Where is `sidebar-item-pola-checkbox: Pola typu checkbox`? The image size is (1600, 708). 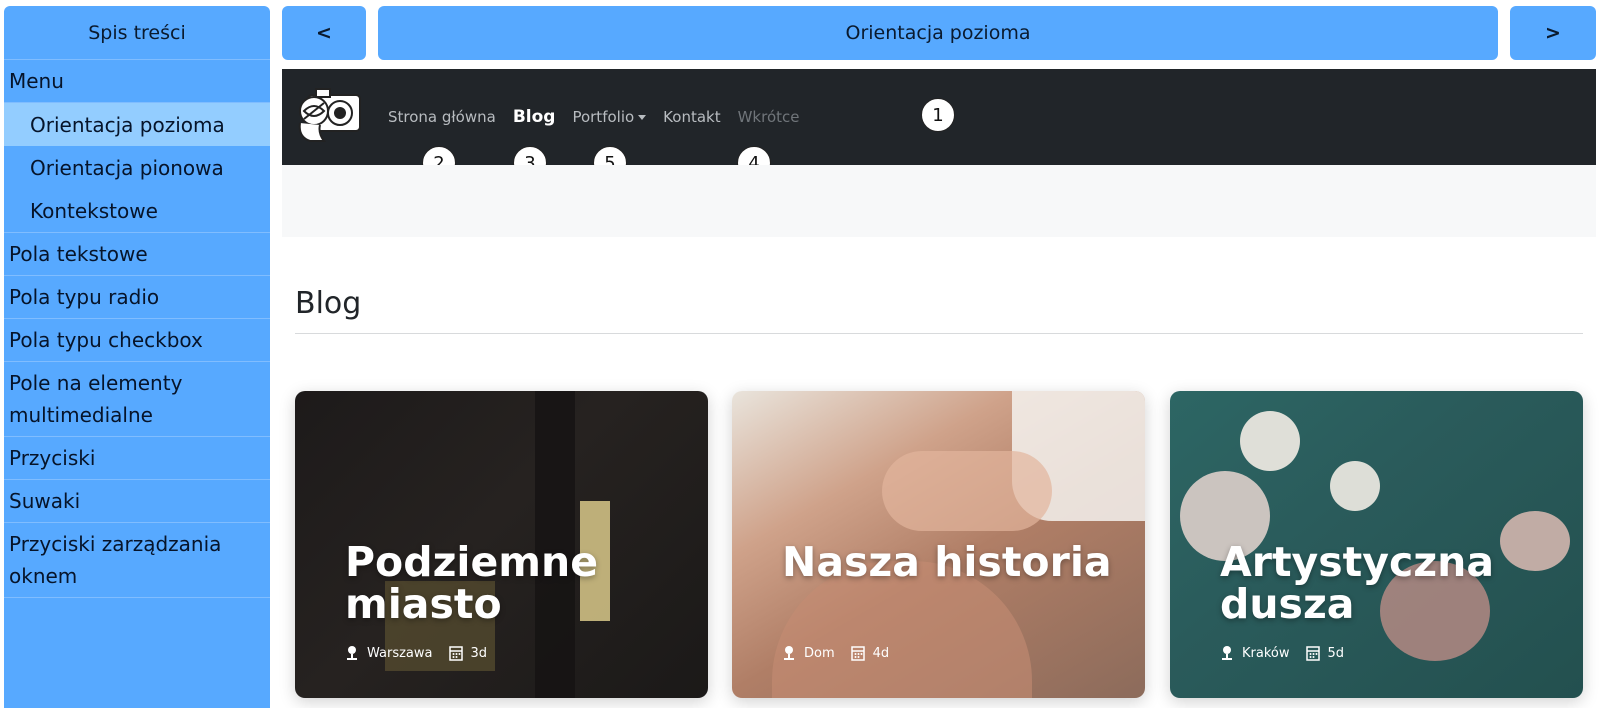
sidebar-item-pola-checkbox: Pola typu checkbox is located at coordinates (137, 340).